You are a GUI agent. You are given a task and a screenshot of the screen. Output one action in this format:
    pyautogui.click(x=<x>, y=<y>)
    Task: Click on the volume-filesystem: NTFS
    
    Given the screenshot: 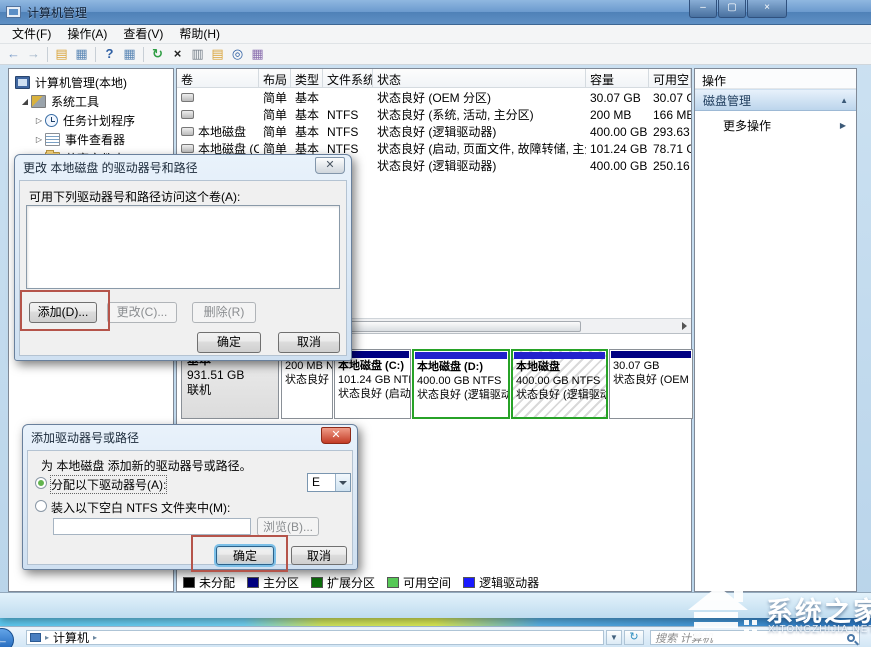 What is the action you would take?
    pyautogui.click(x=343, y=114)
    